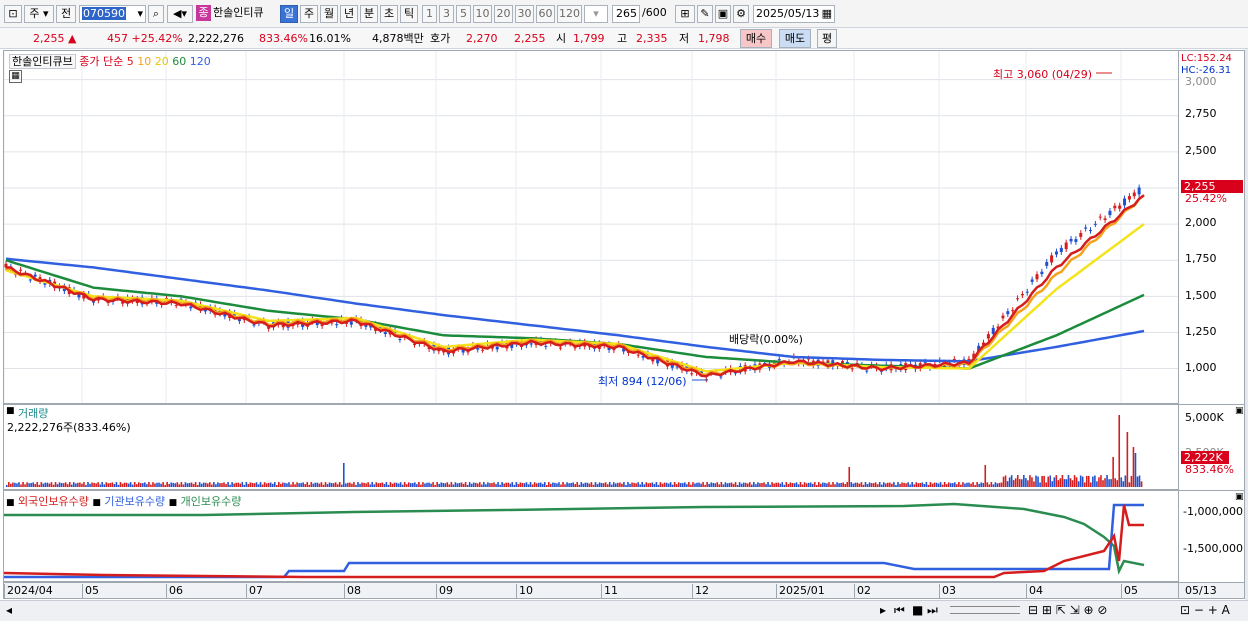 Image resolution: width=1248 pixels, height=621 pixels. I want to click on window-menu-icon: ⊡, so click(13, 14).